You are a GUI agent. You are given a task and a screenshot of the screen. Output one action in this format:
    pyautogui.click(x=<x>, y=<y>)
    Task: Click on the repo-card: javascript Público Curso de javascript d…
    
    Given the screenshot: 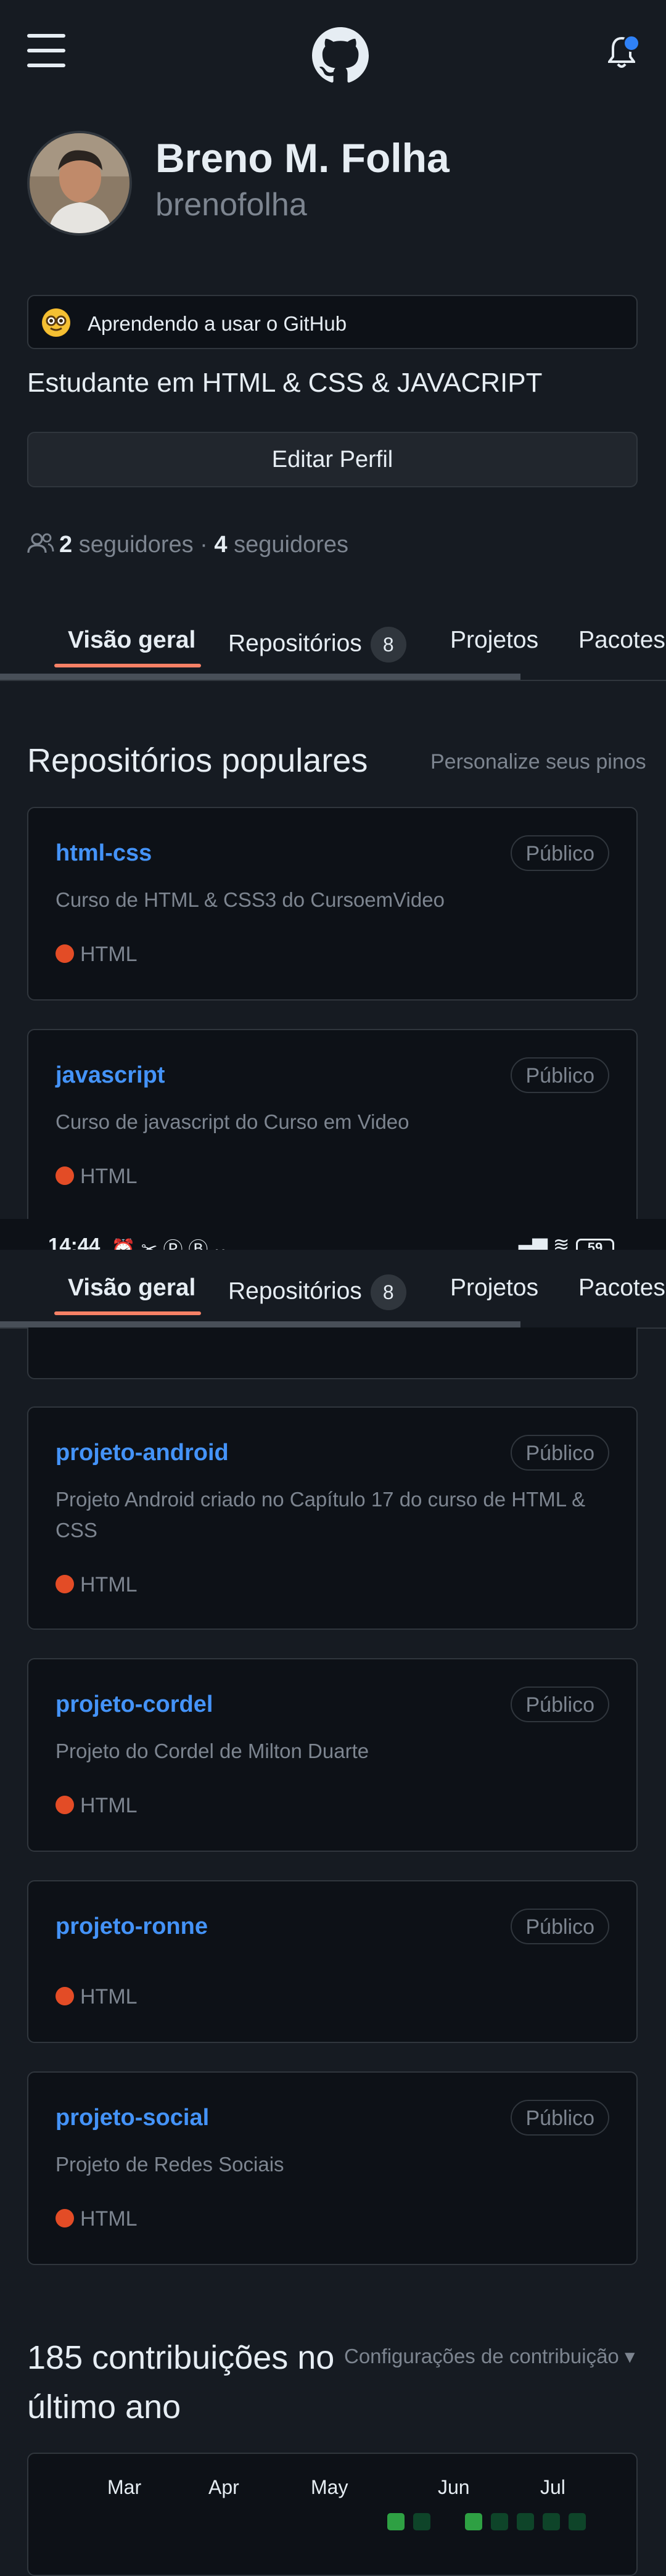 What is the action you would take?
    pyautogui.click(x=332, y=1130)
    